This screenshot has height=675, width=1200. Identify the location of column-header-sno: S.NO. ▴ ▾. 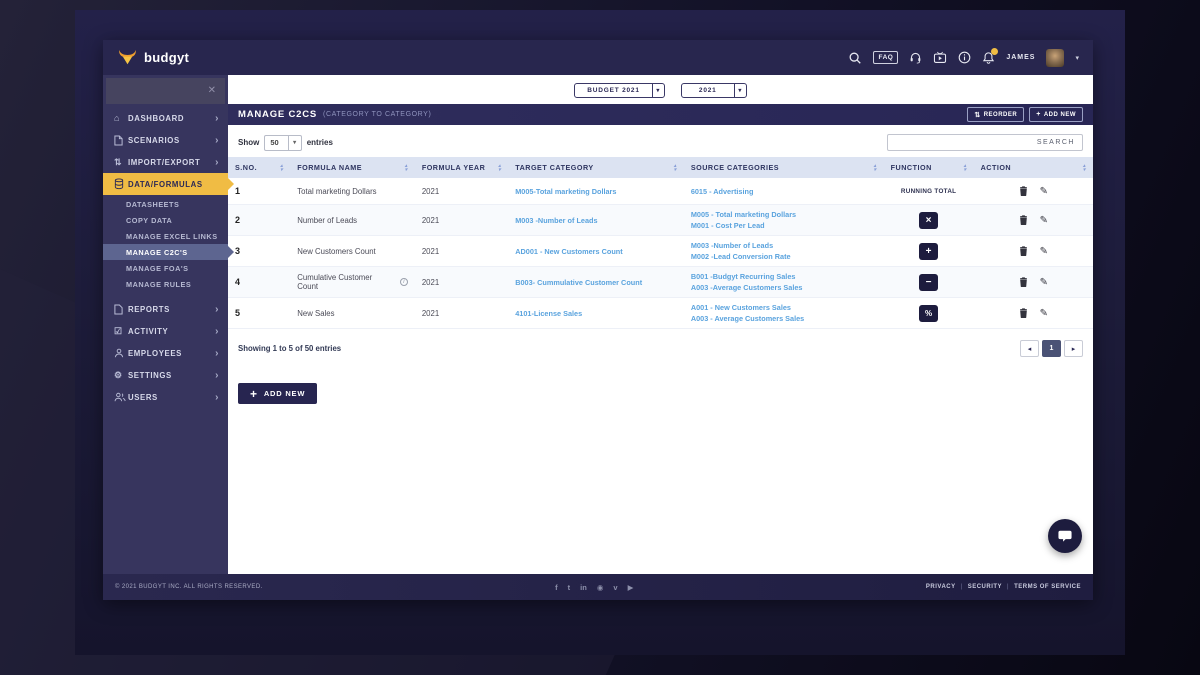
(259, 167).